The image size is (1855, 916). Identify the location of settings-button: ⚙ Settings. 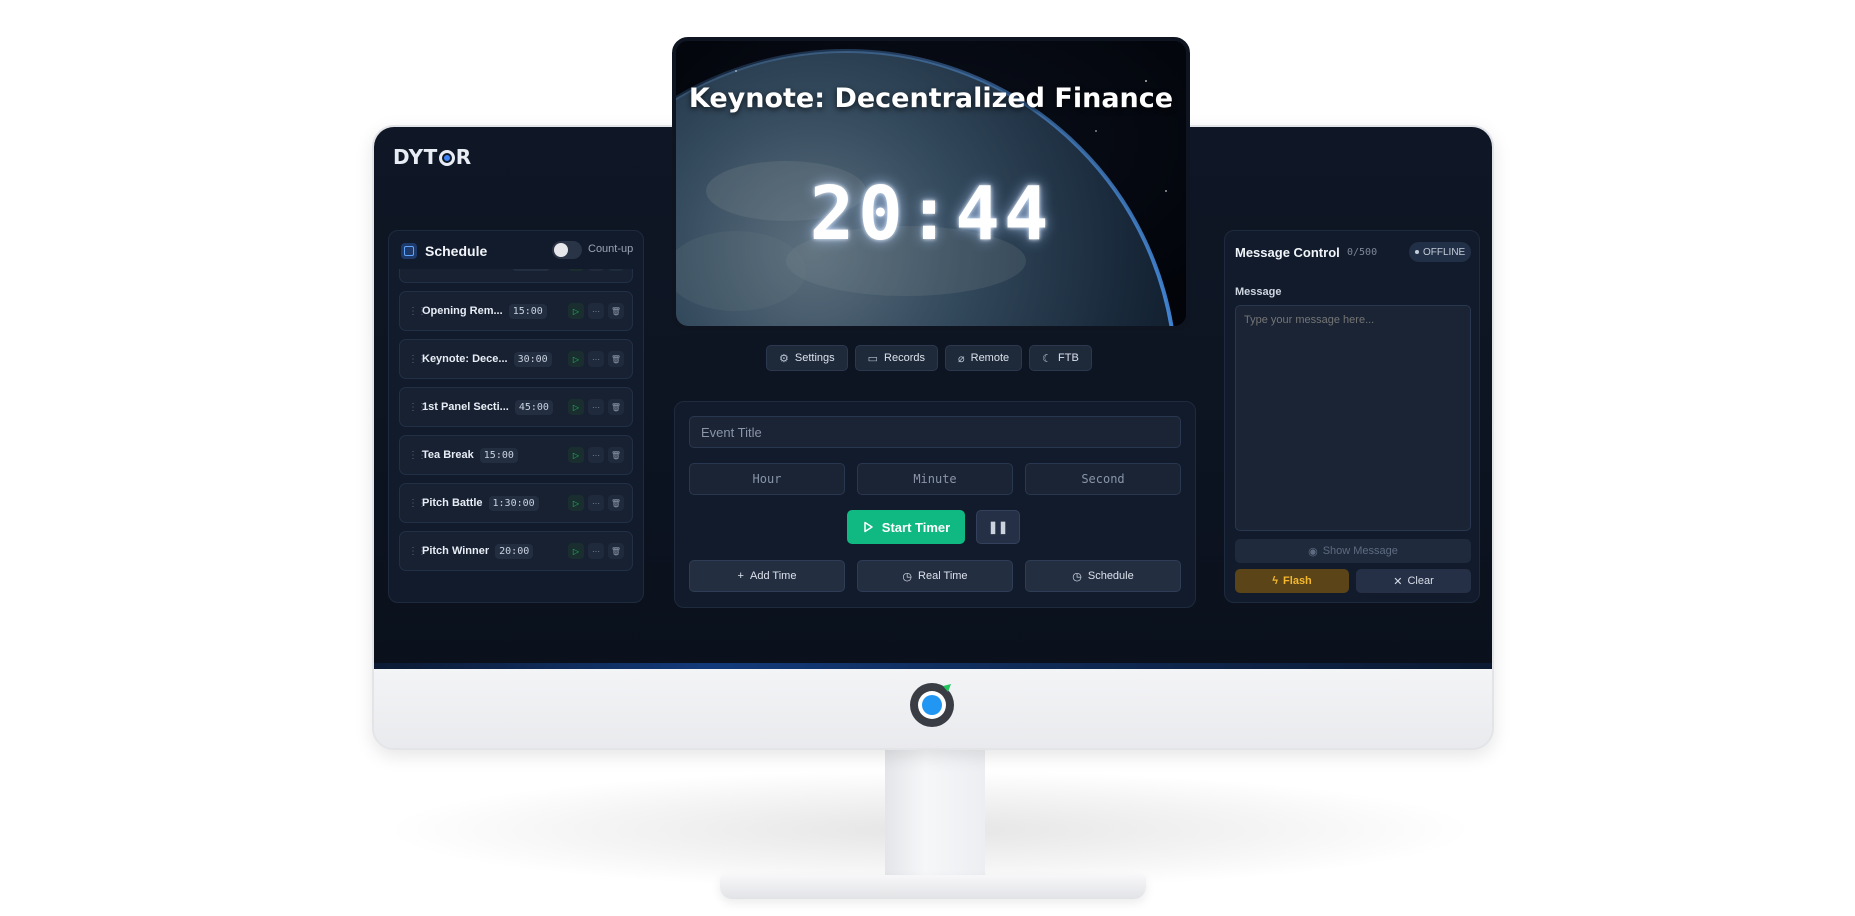
(807, 358).